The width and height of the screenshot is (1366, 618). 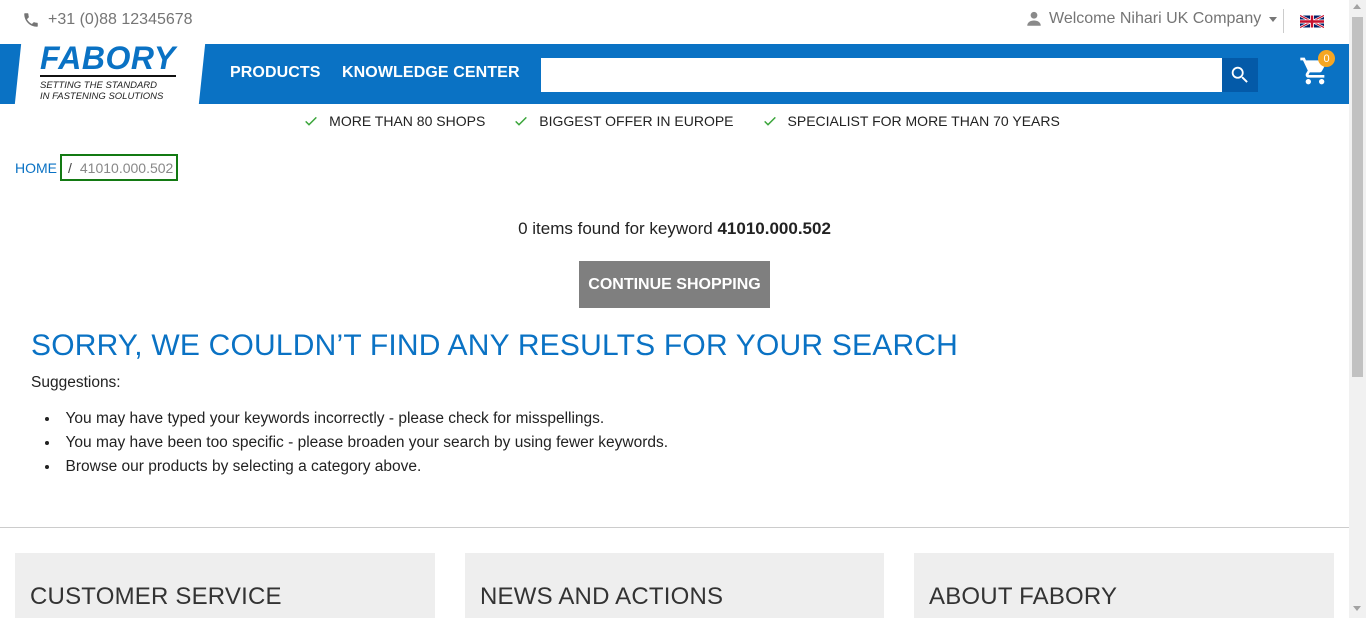 I want to click on footer-about-fabory: ABOUT FABORY, so click(x=1124, y=585).